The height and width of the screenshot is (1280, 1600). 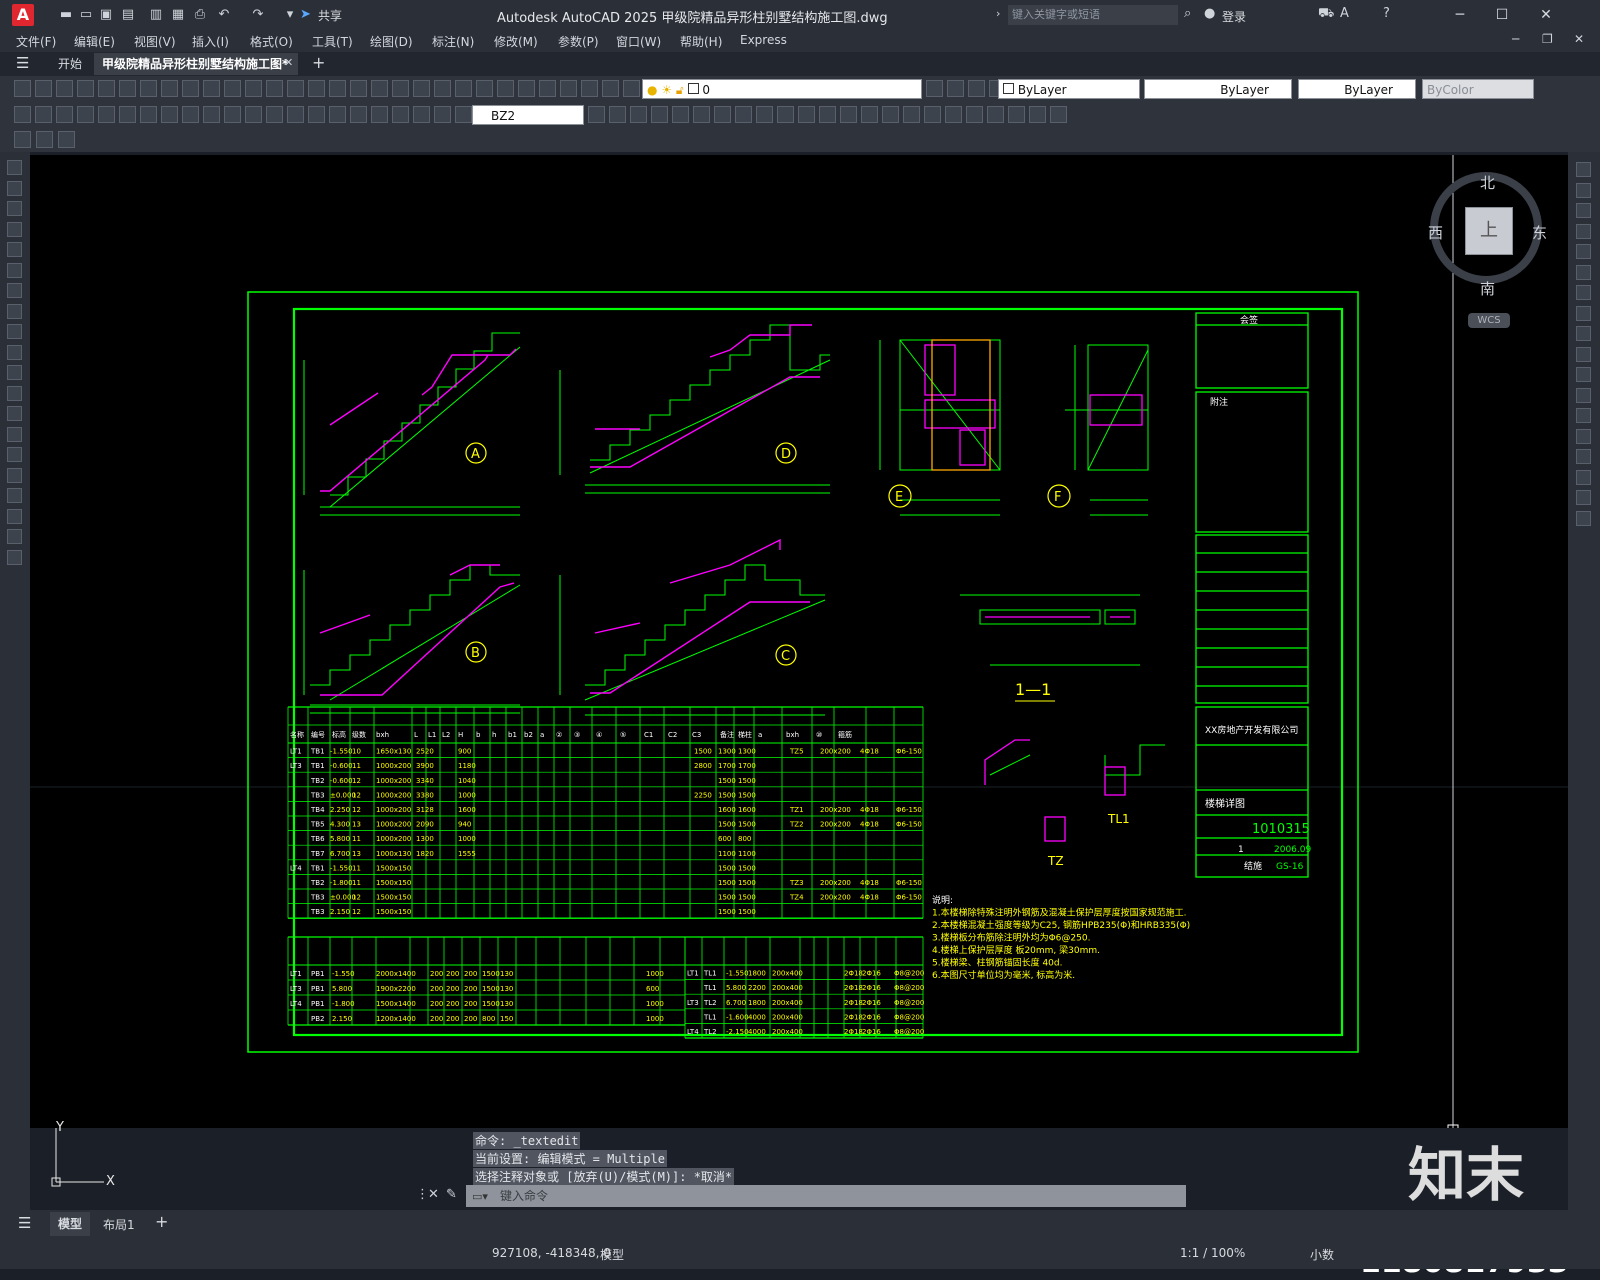 I want to click on menu-item-10: 窗口(W), so click(x=638, y=41).